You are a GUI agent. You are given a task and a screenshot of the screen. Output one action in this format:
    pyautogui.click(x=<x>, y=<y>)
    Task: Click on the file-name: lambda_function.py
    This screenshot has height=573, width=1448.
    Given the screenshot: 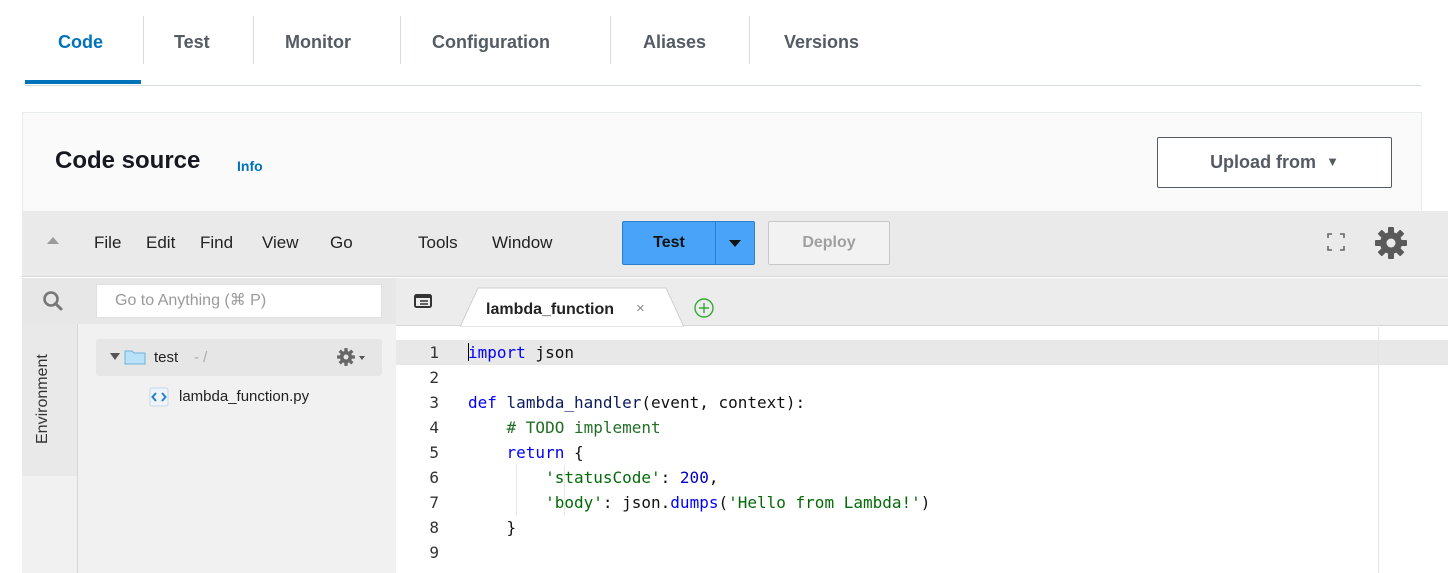 What is the action you would take?
    pyautogui.click(x=244, y=396)
    